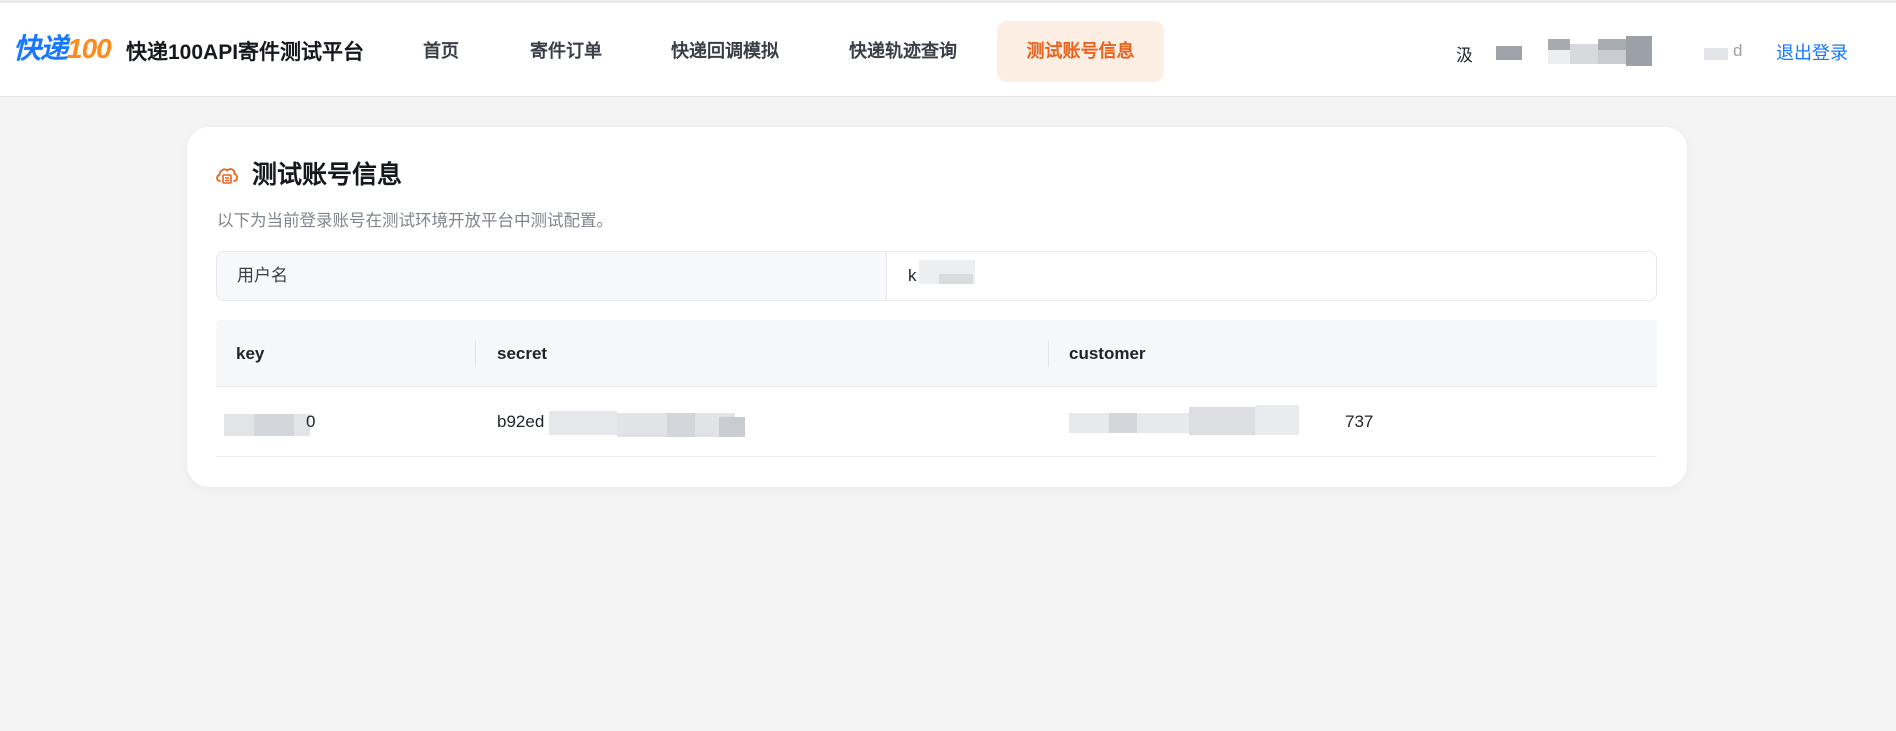 The width and height of the screenshot is (1896, 731). Describe the element at coordinates (725, 51) in the screenshot. I see `nav-callback-simulation: 快递回调模拟` at that location.